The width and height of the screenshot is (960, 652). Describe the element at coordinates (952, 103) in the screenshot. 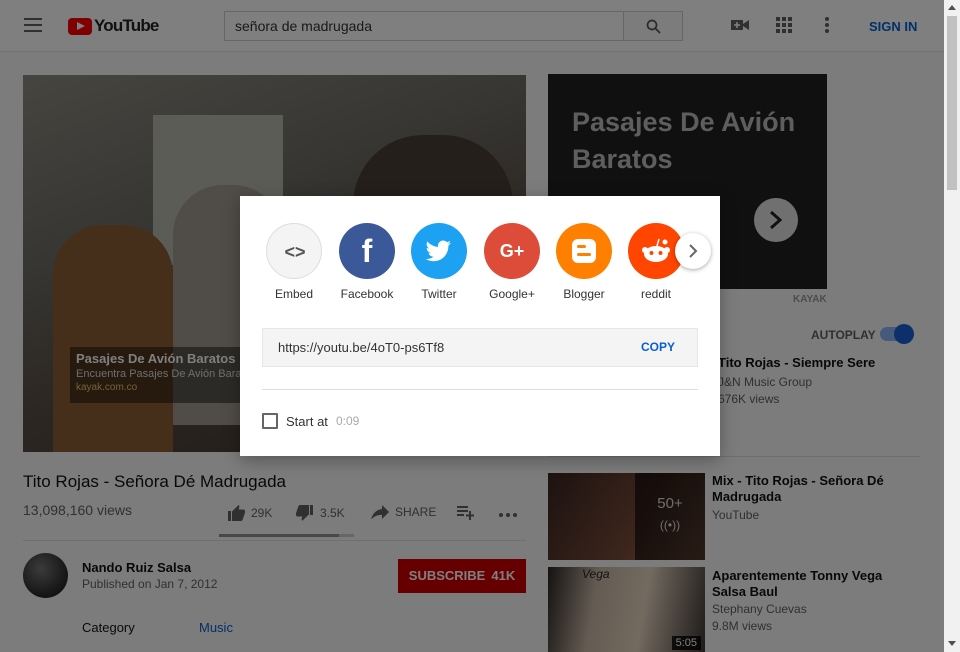

I see `scroll-thumb` at that location.